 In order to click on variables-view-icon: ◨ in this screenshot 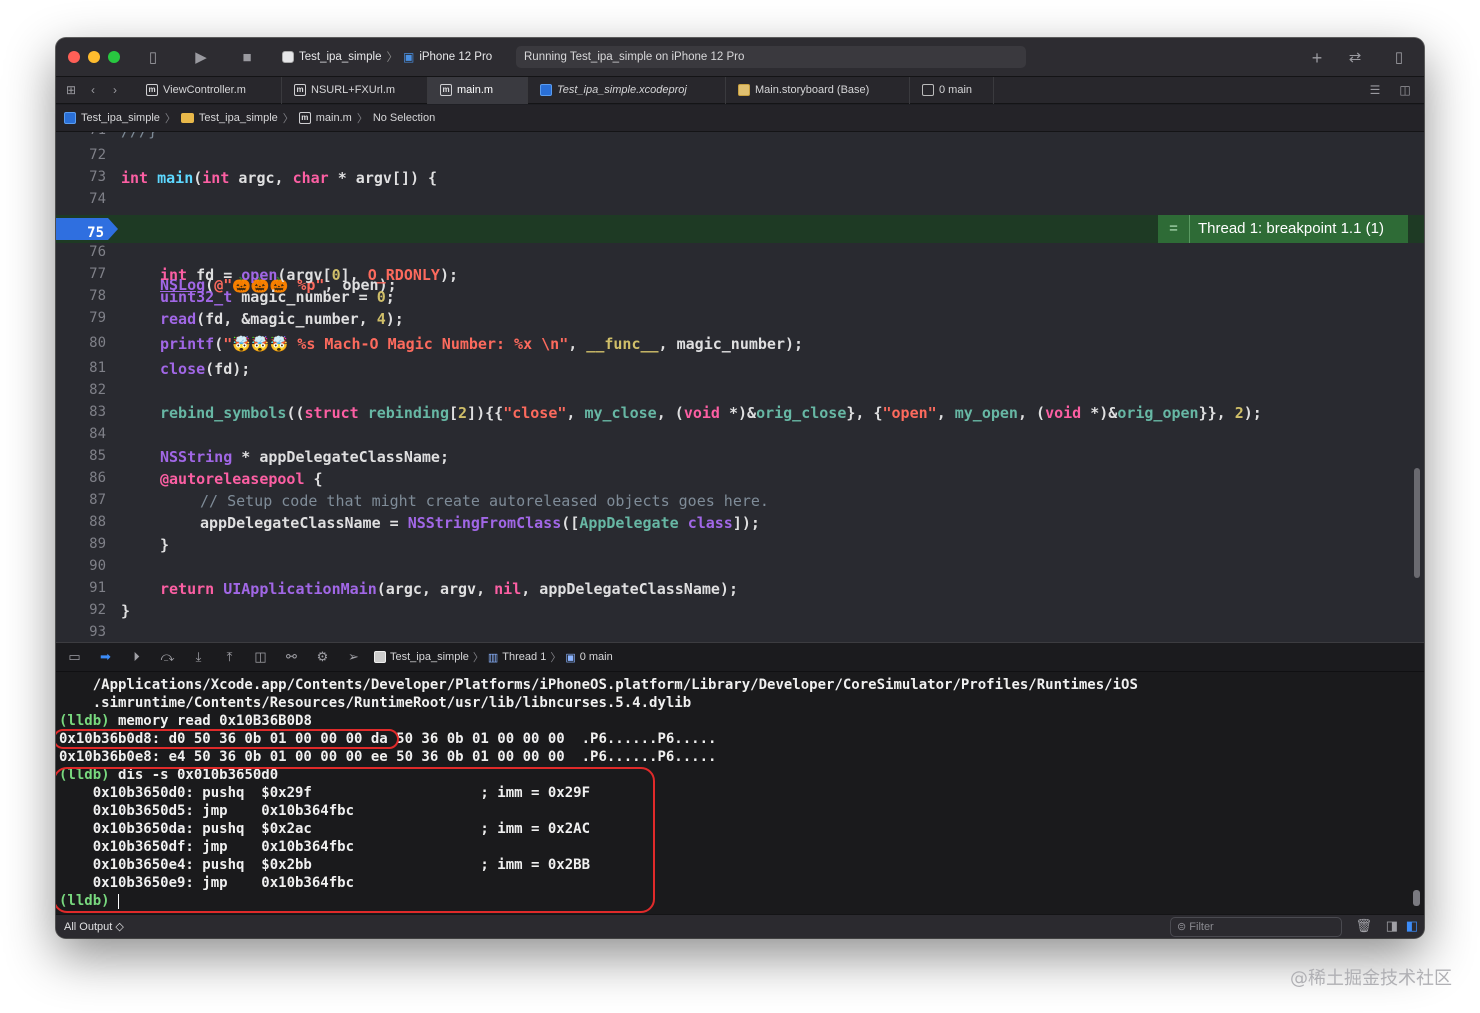, I will do `click(1392, 926)`.